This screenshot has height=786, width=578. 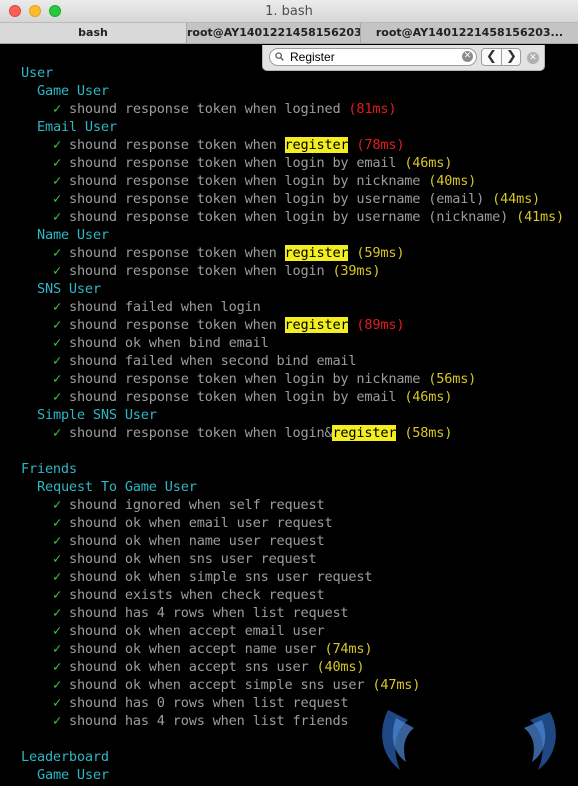 What do you see at coordinates (467, 742) in the screenshot?
I see `site-watermark` at bounding box center [467, 742].